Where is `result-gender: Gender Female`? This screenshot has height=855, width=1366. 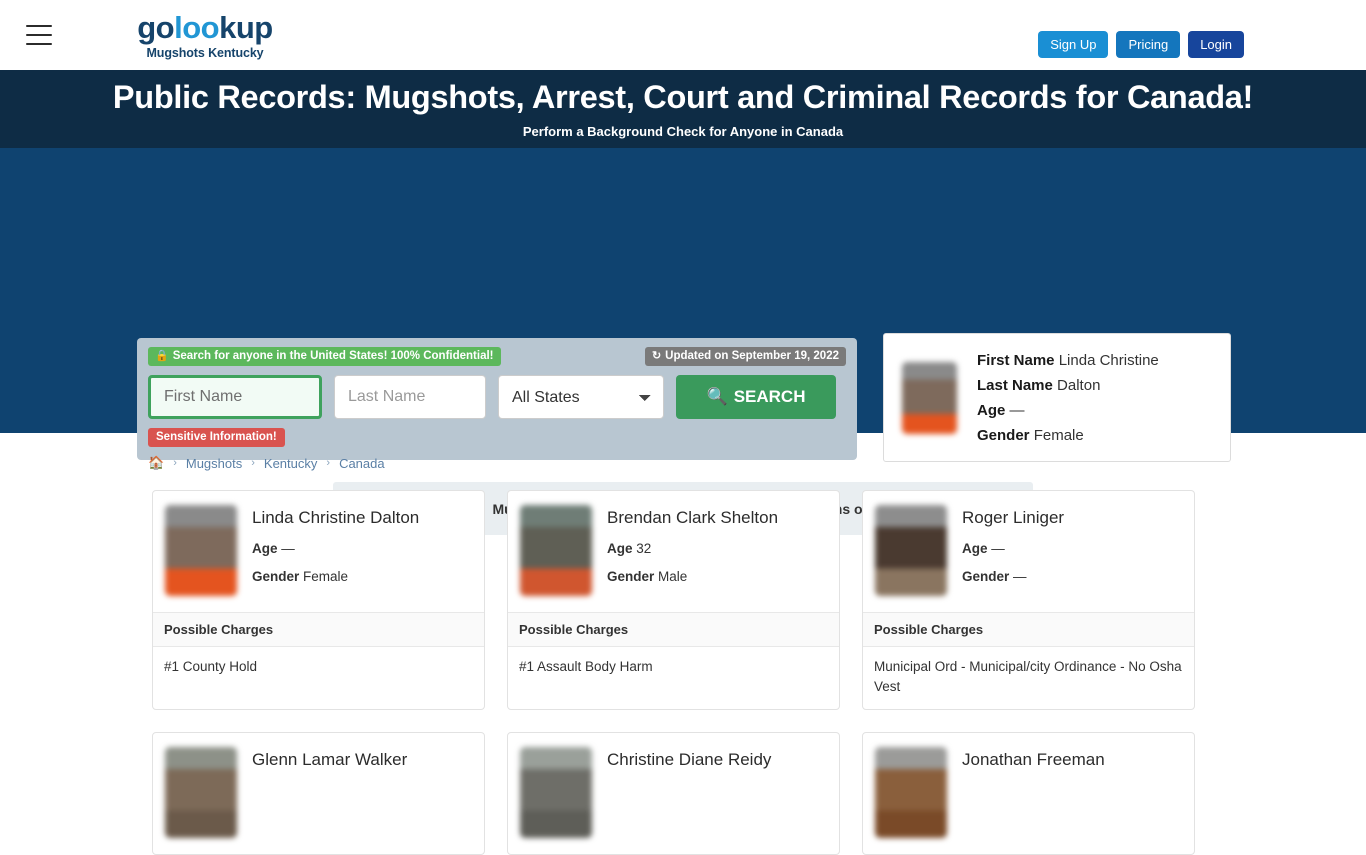
result-gender: Gender Female is located at coordinates (335, 576).